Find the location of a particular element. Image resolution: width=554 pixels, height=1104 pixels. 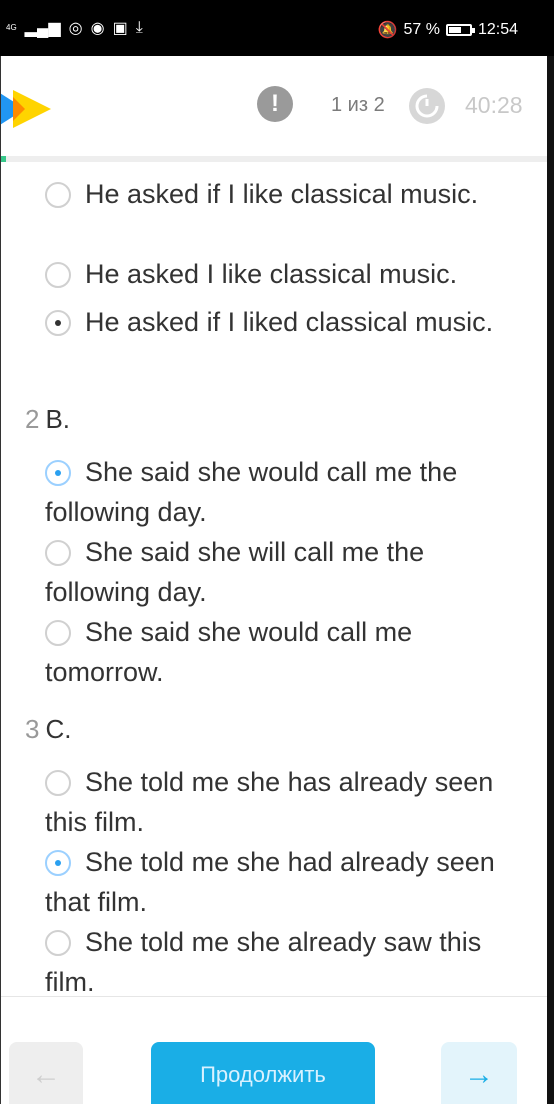

whatsapp-icon: ◎ is located at coordinates (75, 28).